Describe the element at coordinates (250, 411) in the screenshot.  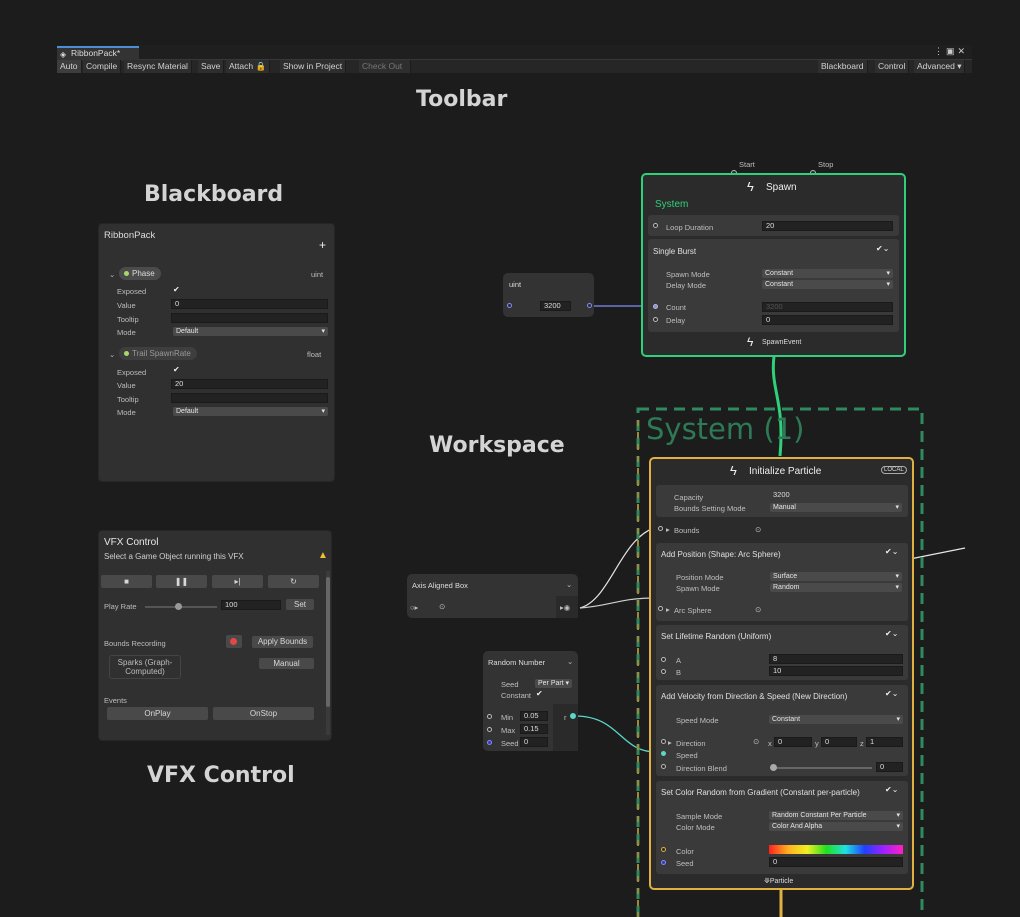
I see `trail-mode-dropdown: Default` at that location.